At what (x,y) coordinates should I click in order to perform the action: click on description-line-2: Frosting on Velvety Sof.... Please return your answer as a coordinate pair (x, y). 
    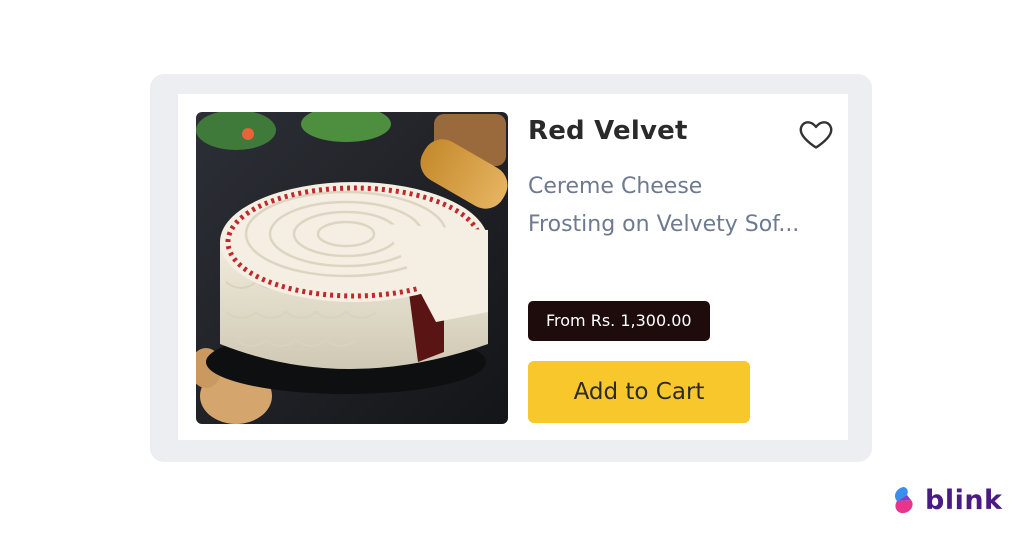
    Looking at the image, I should click on (664, 224).